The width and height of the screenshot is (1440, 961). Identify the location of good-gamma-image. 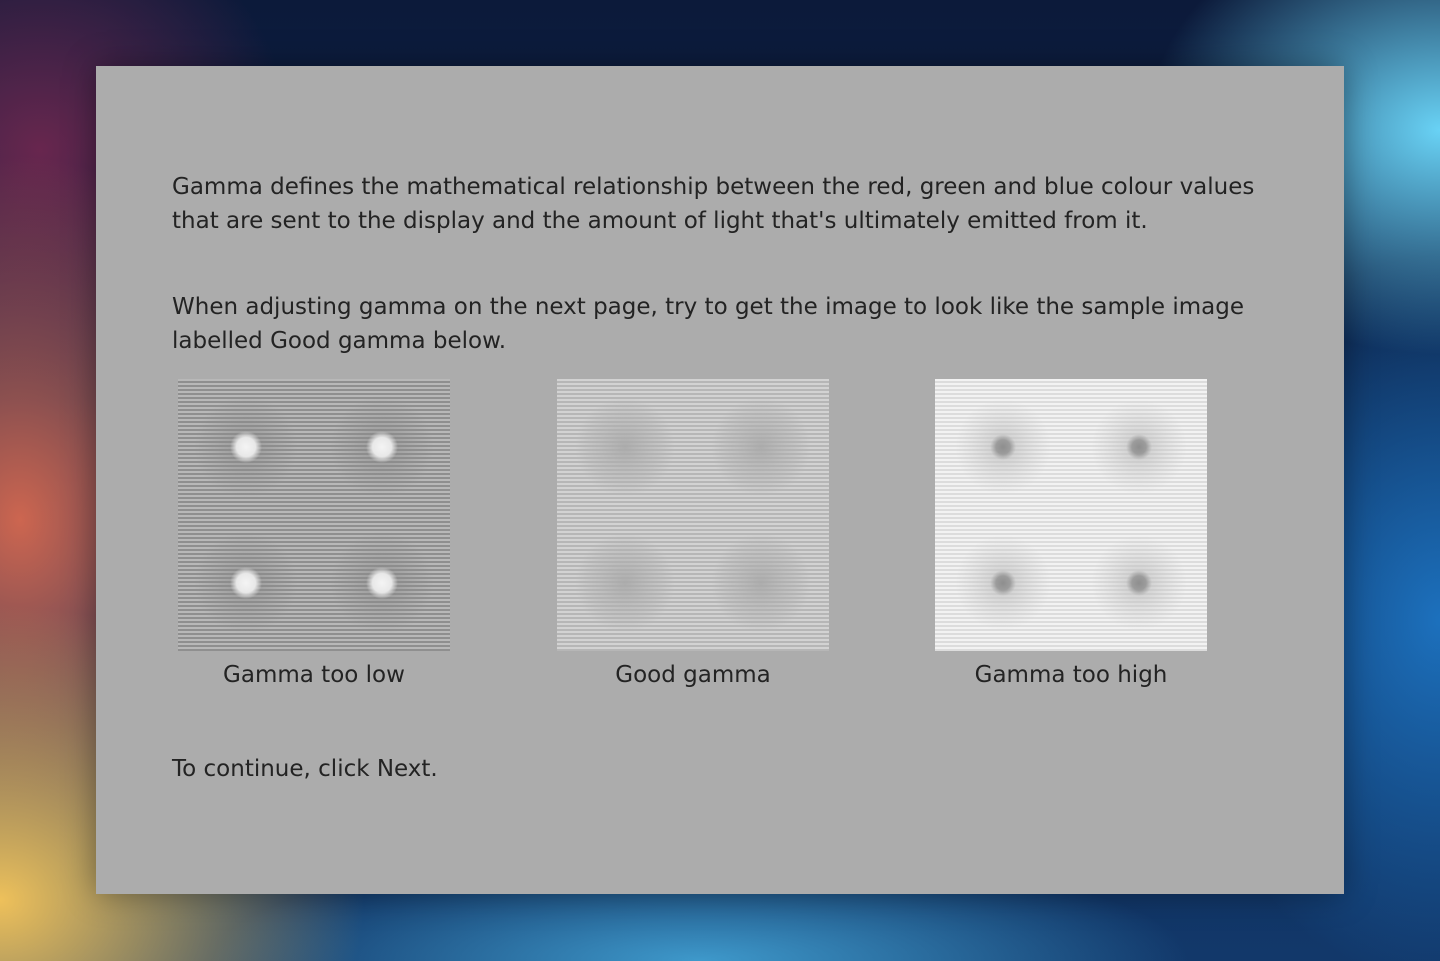
(693, 515).